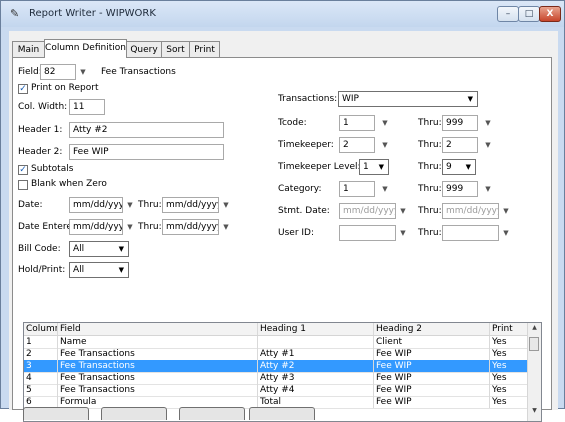 The image size is (565, 422). What do you see at coordinates (316, 329) in the screenshot?
I see `col-header-heading1: Heading 1` at bounding box center [316, 329].